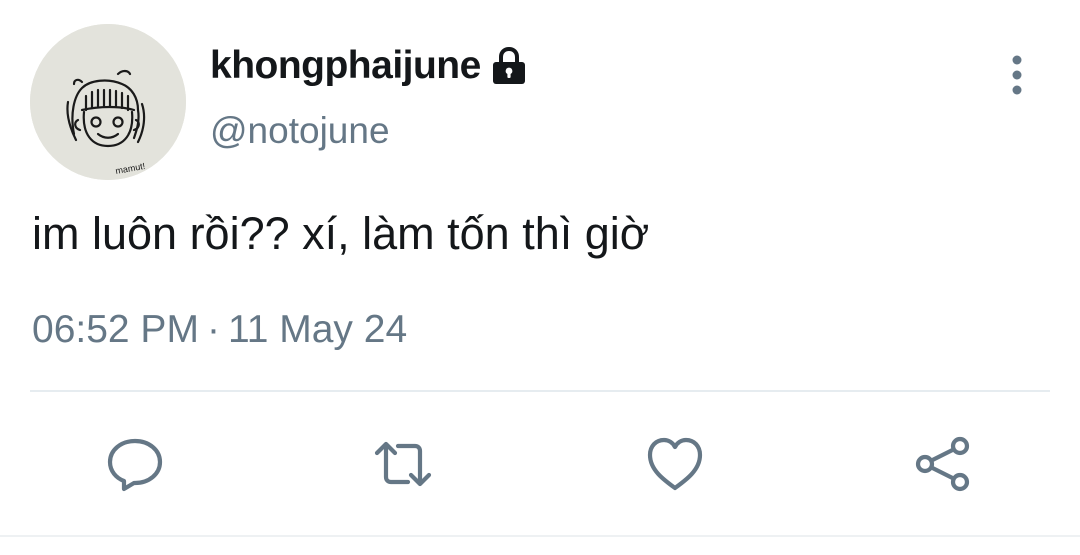 The height and width of the screenshot is (555, 1080). I want to click on divider, so click(540, 391).